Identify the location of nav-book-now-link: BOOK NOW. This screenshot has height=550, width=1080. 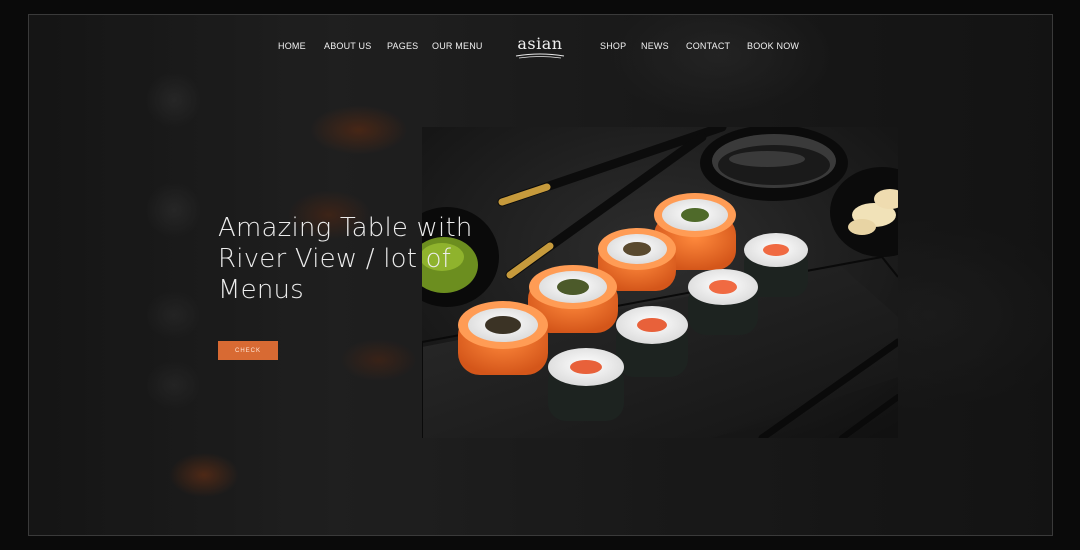
(773, 46).